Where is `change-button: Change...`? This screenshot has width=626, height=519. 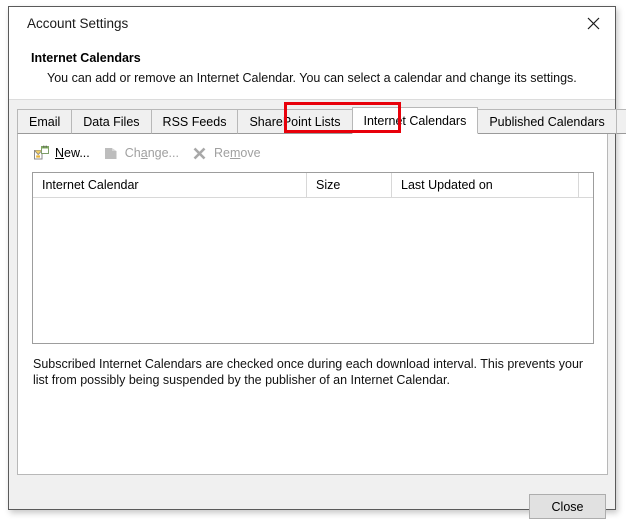
change-button: Change... is located at coordinates (142, 153).